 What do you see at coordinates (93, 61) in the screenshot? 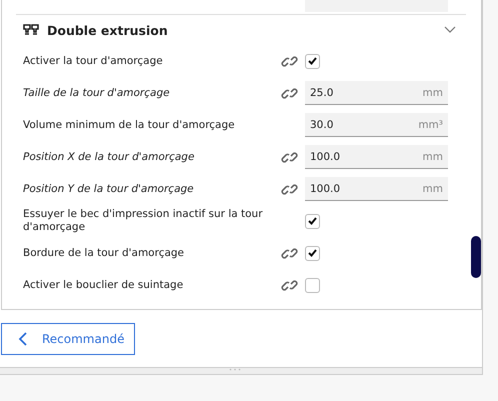
I see `setting-label: Activer la tour d'amorçage` at bounding box center [93, 61].